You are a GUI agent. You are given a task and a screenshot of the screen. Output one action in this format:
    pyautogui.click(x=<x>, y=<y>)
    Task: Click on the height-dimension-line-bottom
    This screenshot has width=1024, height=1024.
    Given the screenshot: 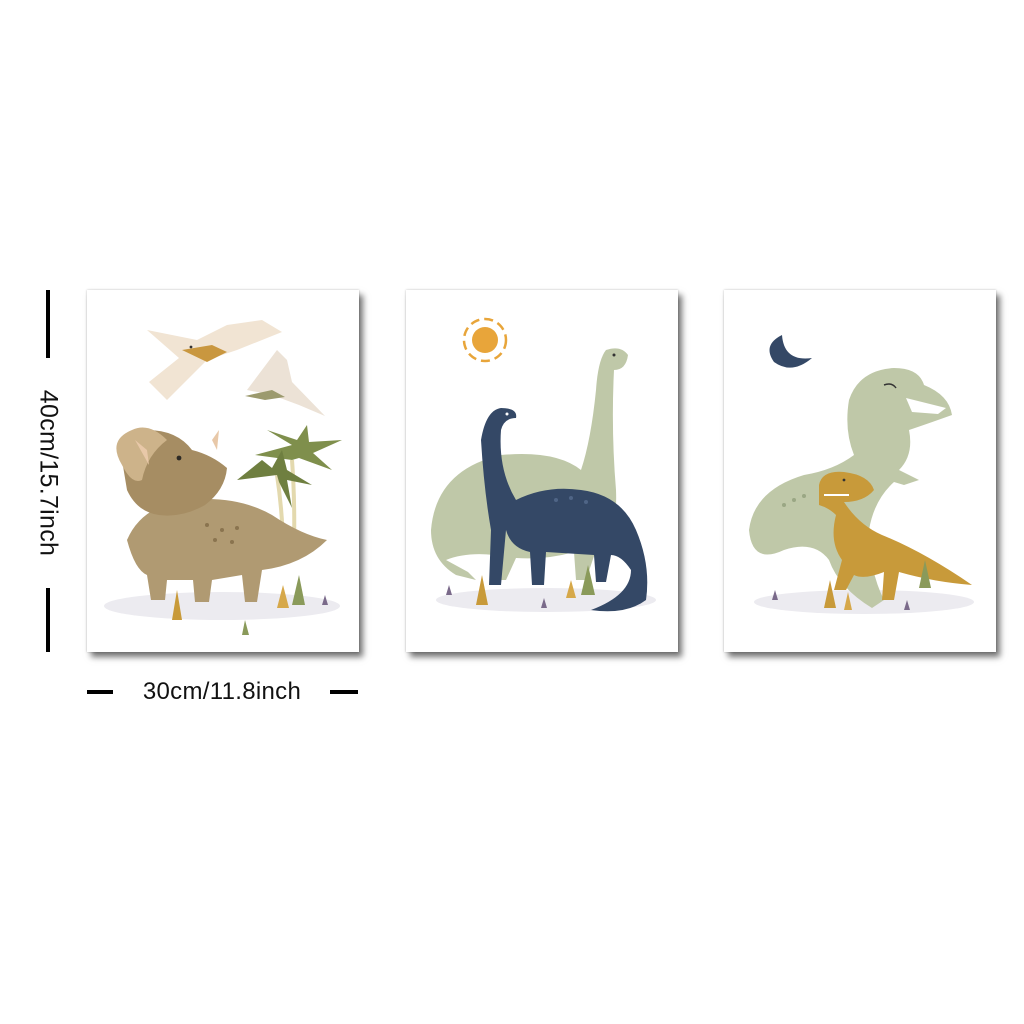 What is the action you would take?
    pyautogui.click(x=48, y=620)
    